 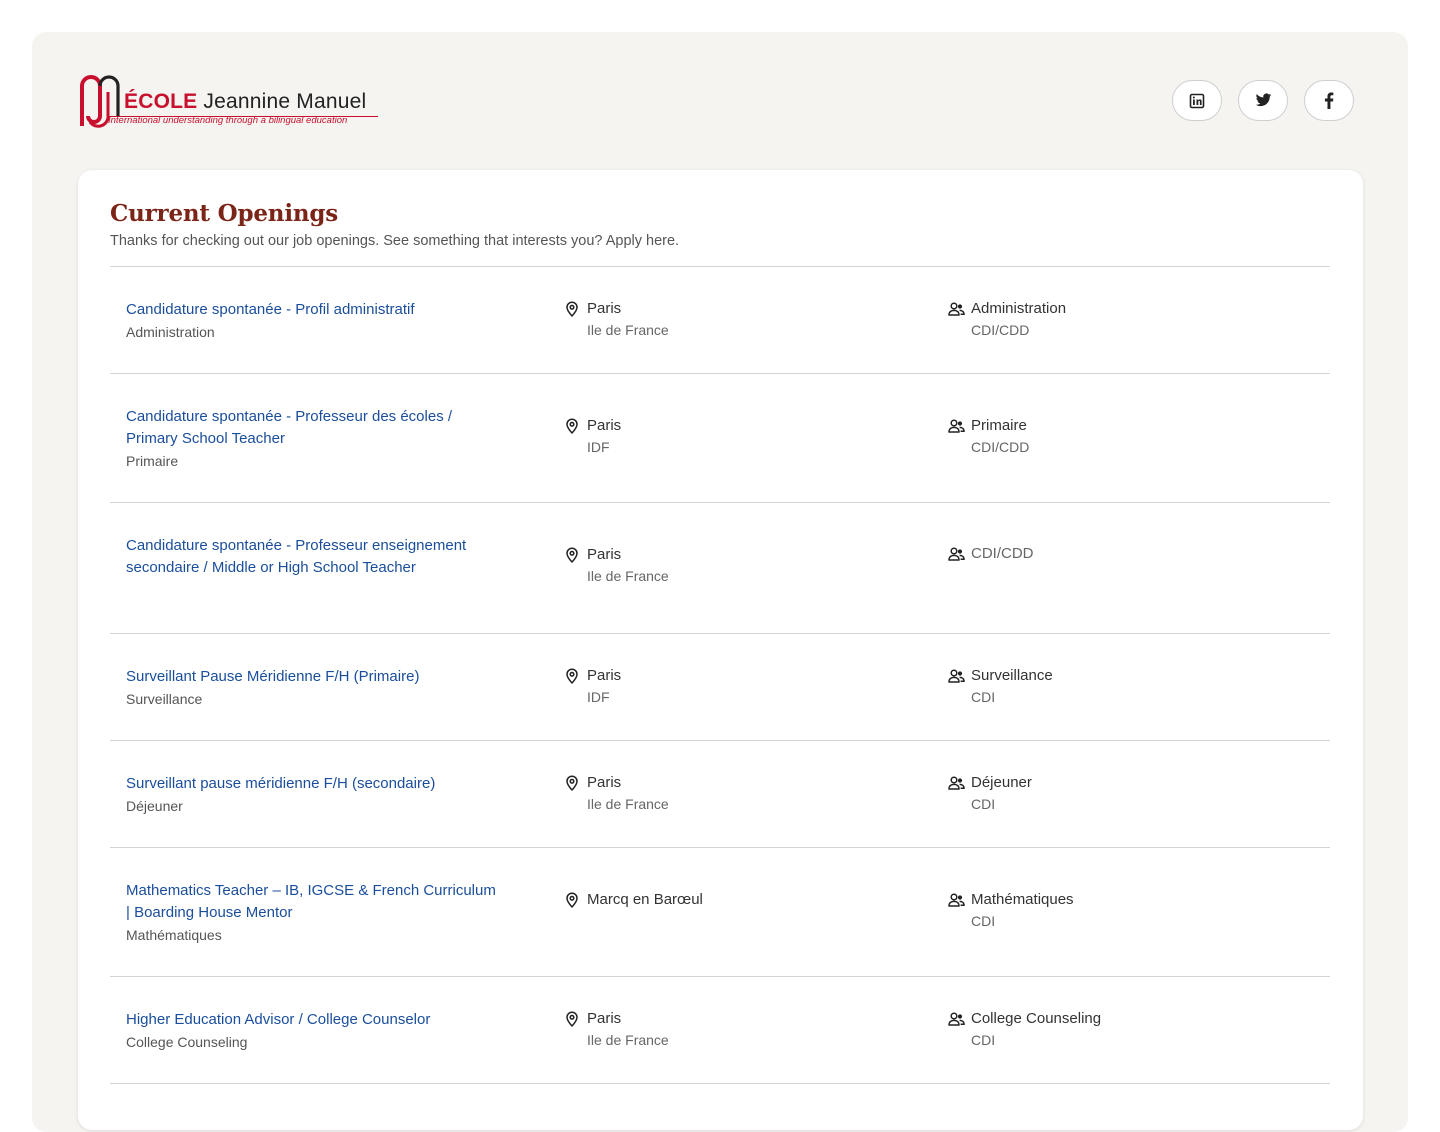 What do you see at coordinates (187, 1042) in the screenshot?
I see `job-department: College Counseling` at bounding box center [187, 1042].